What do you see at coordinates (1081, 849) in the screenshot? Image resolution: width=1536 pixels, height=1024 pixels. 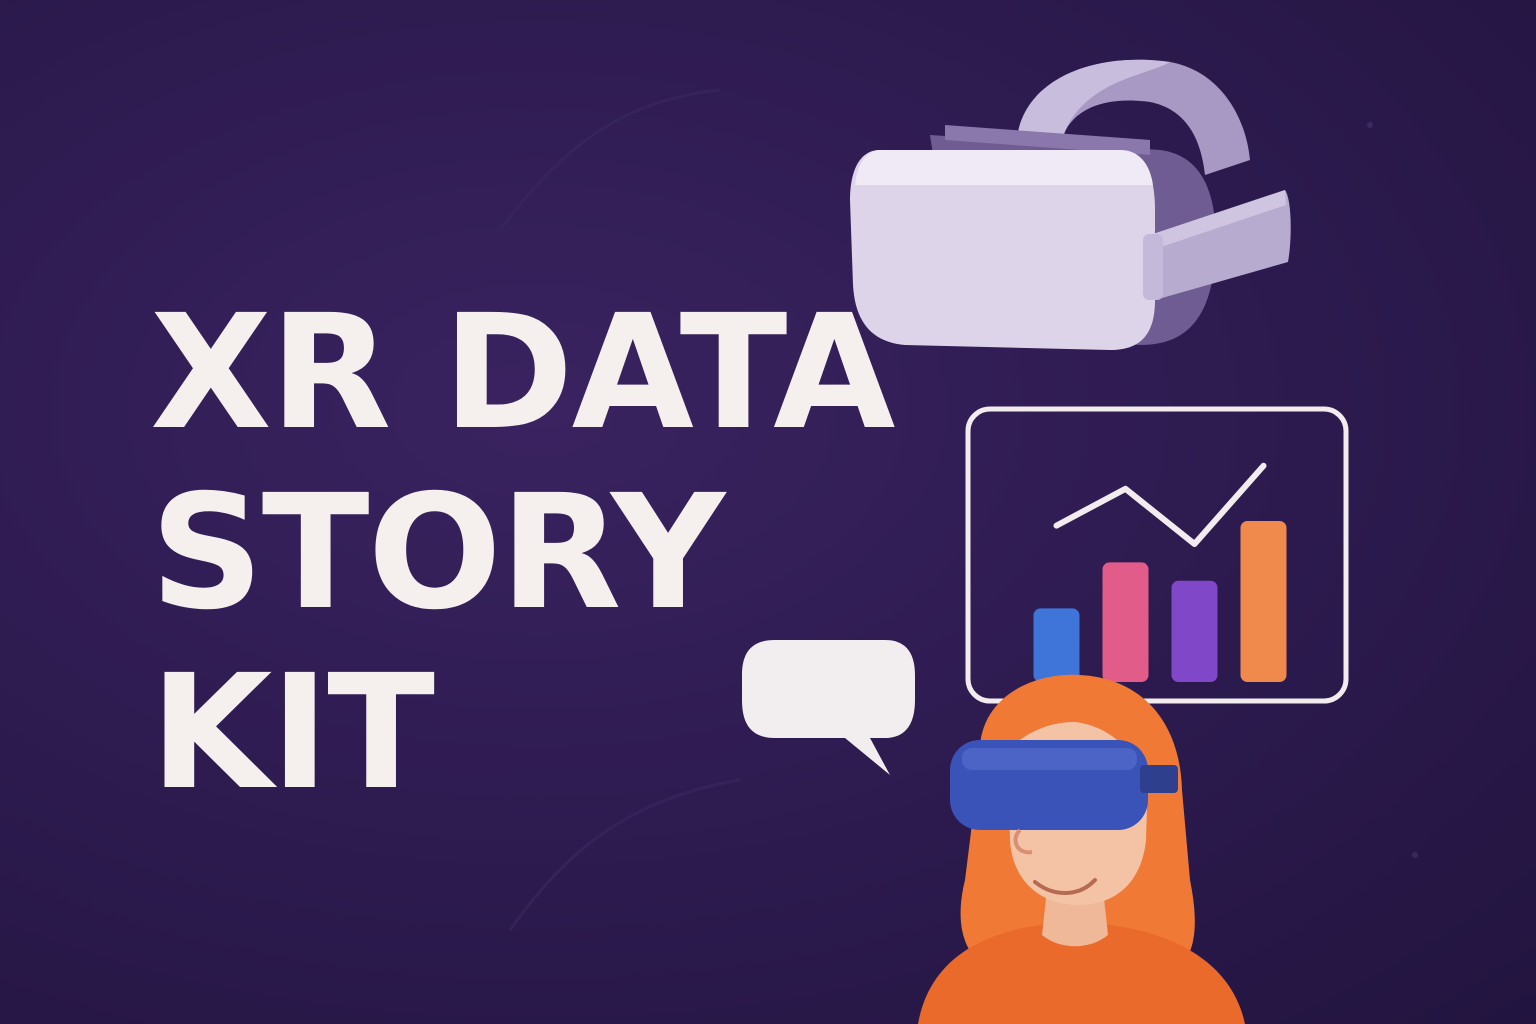 I see `person-with-vr-icon` at bounding box center [1081, 849].